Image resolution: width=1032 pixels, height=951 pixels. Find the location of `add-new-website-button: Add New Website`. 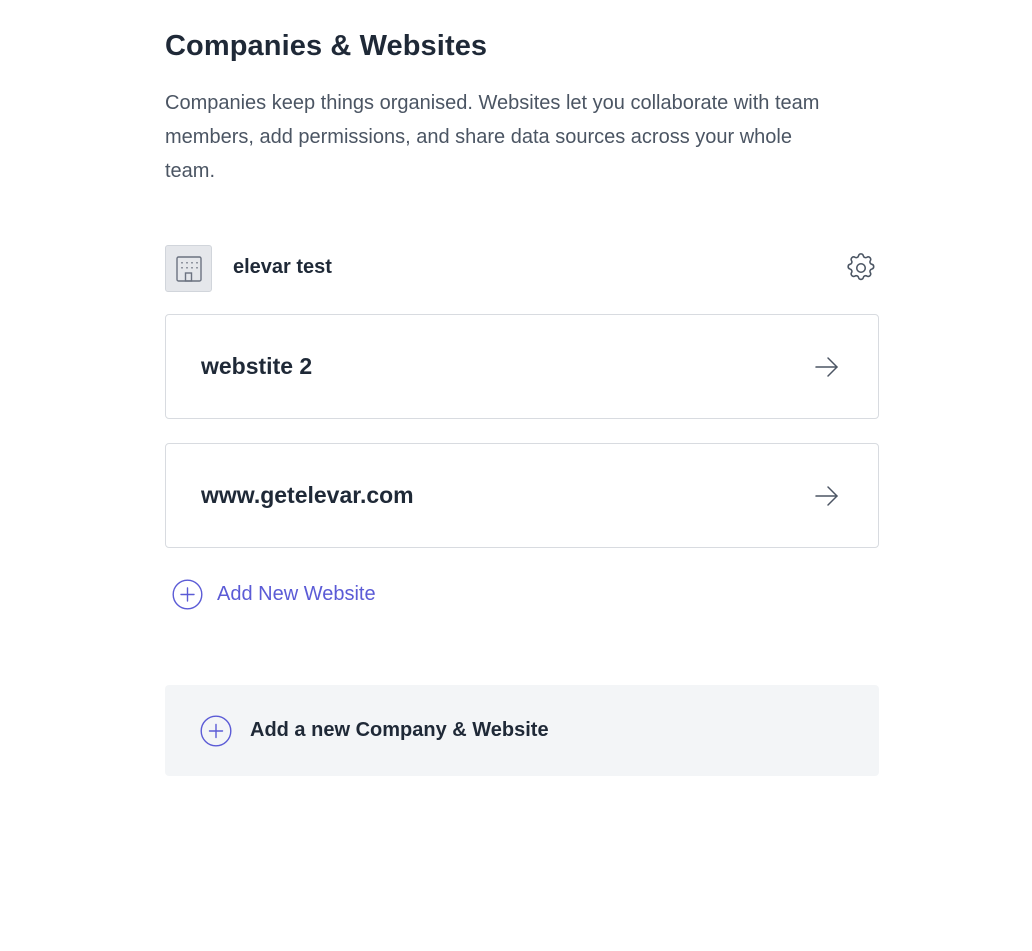

add-new-website-button: Add New Website is located at coordinates (274, 594).